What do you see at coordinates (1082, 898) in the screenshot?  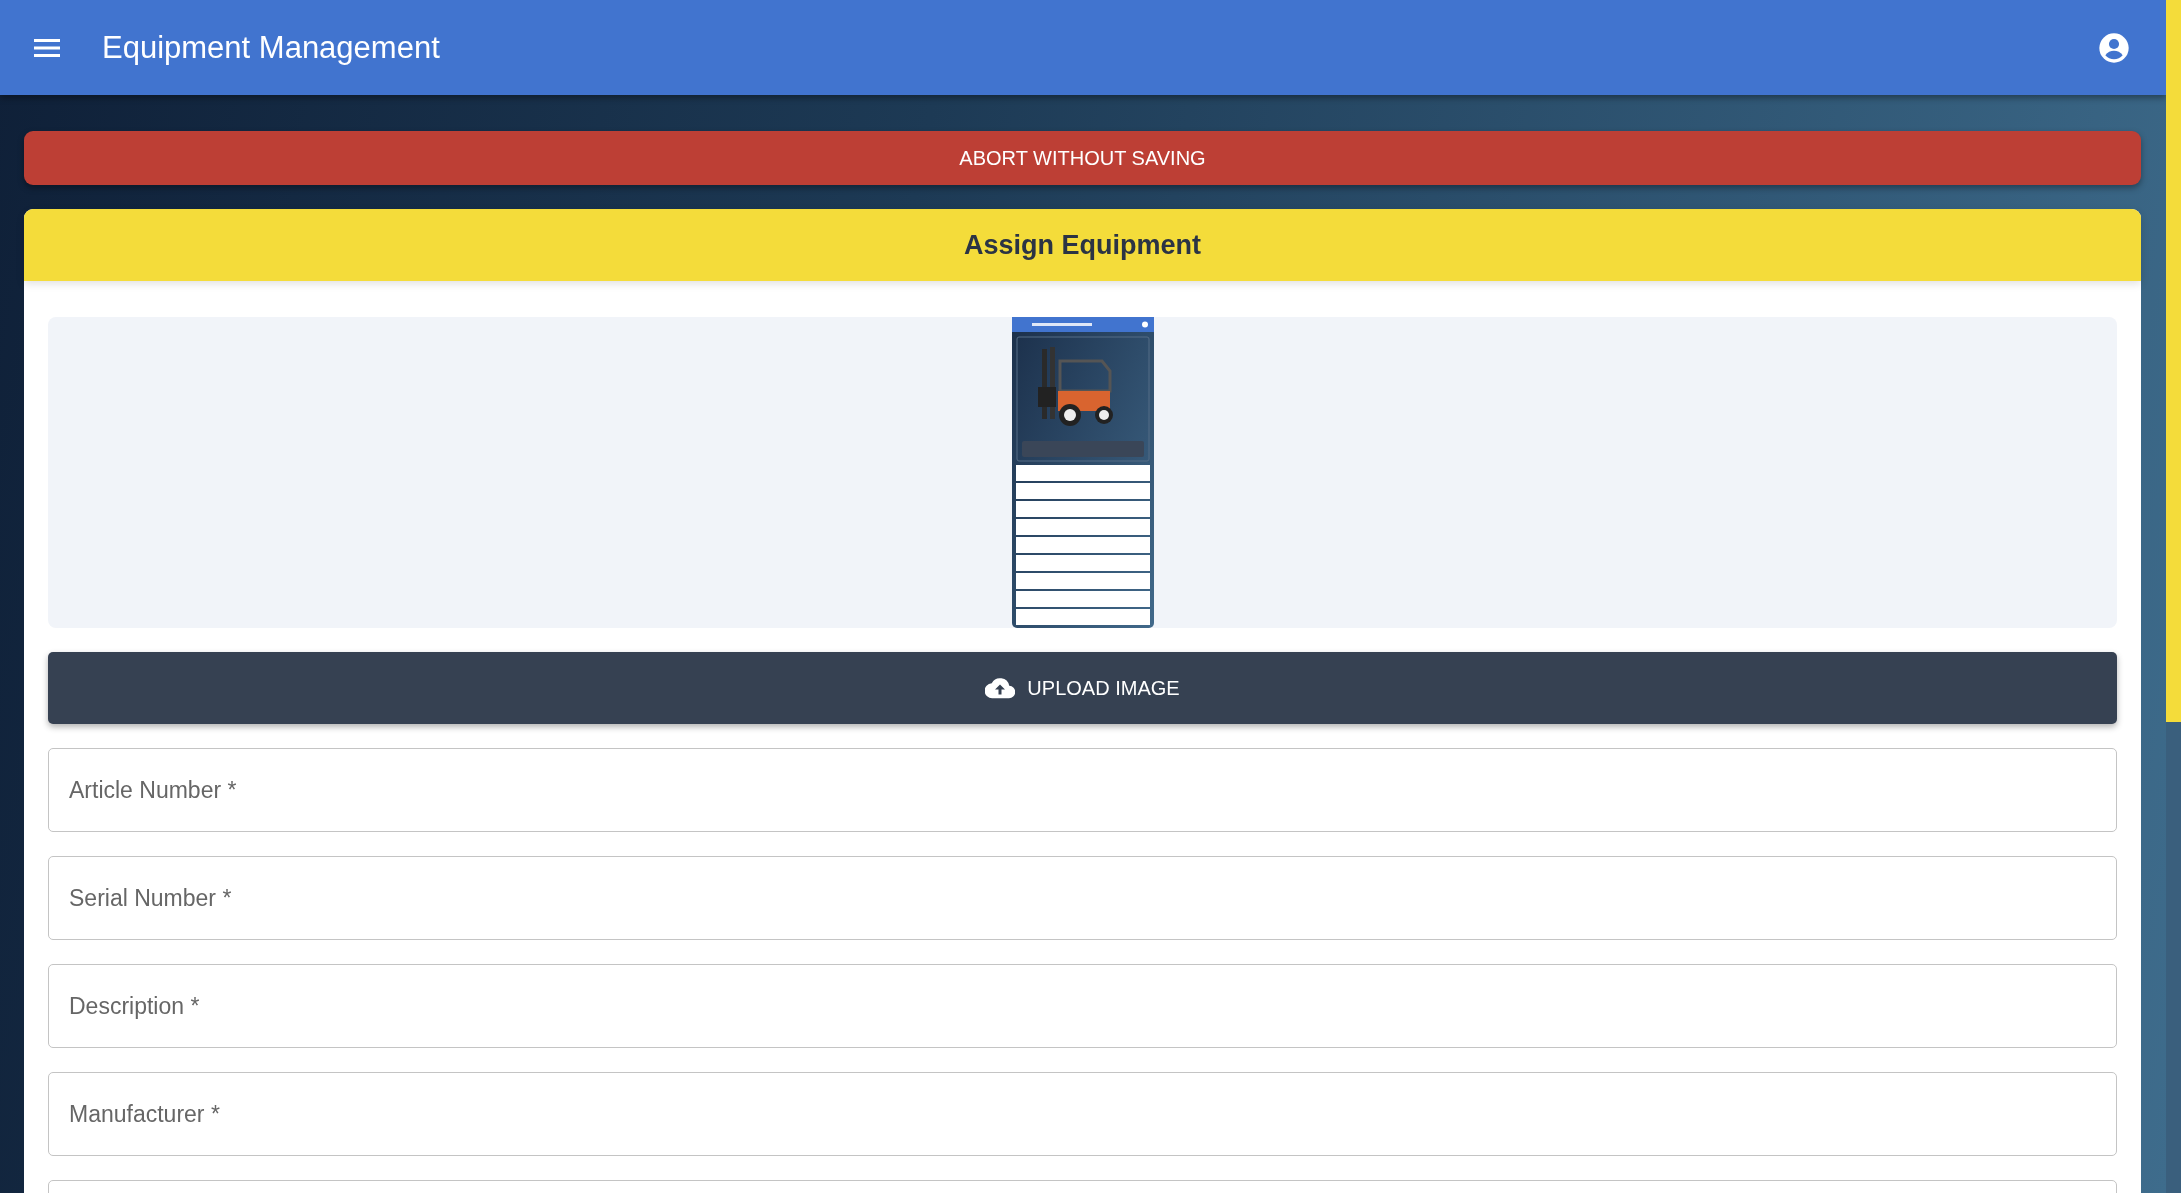 I see `input-field: Serial Number *` at bounding box center [1082, 898].